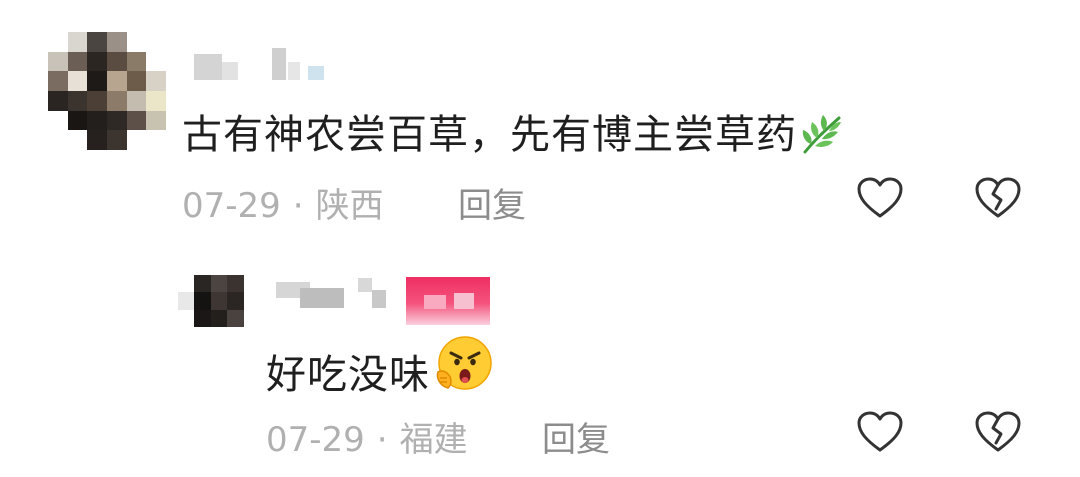 The width and height of the screenshot is (1080, 477). Describe the element at coordinates (448, 301) in the screenshot. I see `badge-blurred` at that location.